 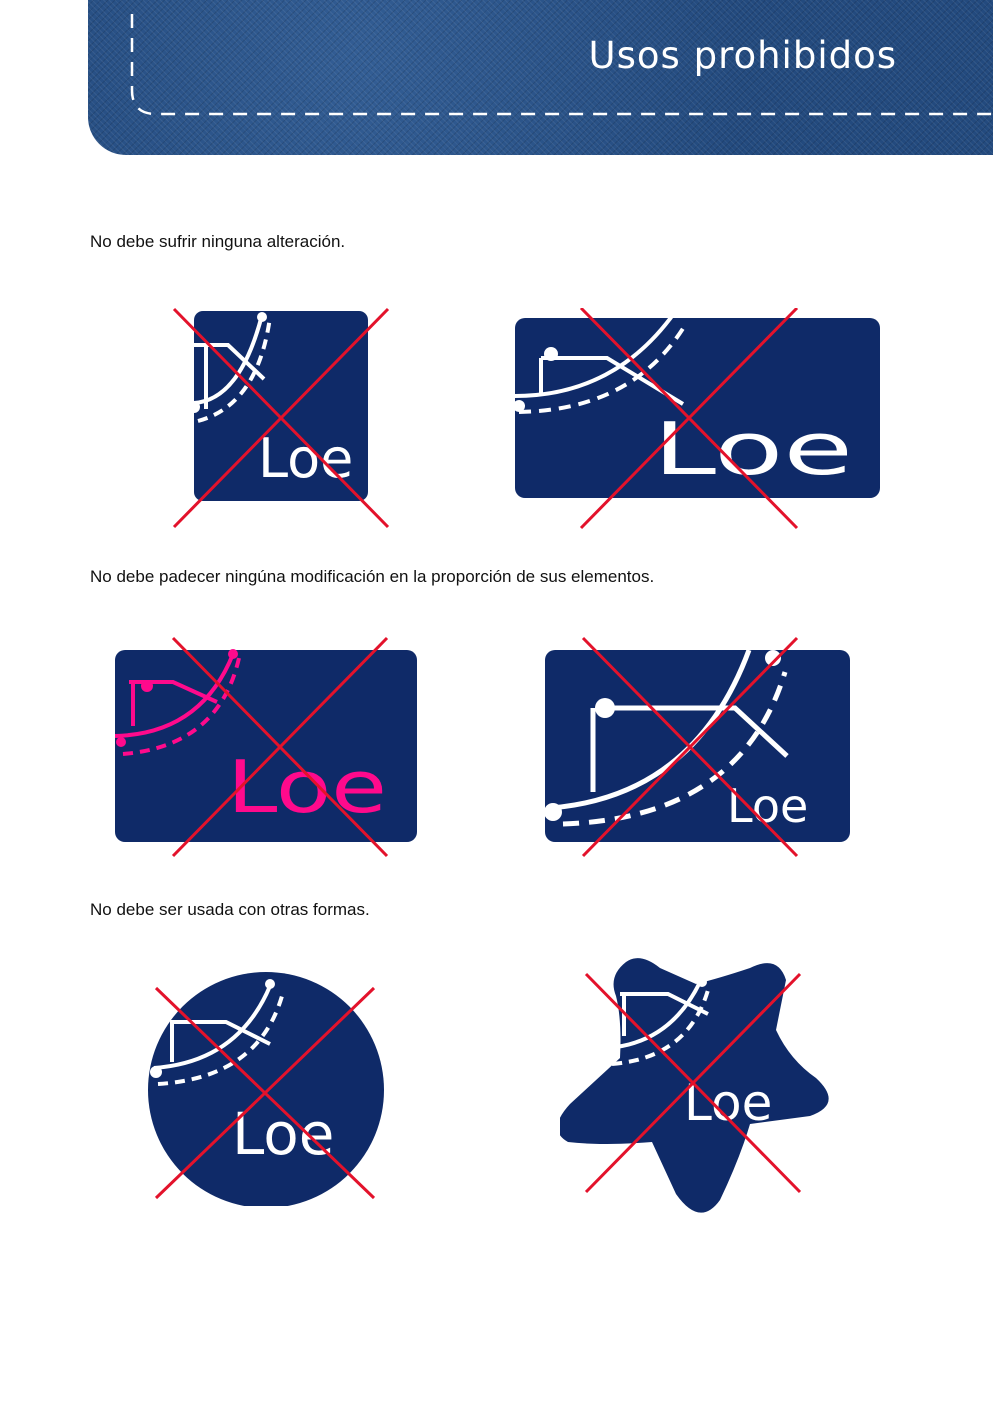 I want to click on logo-example-resized: Loe, so click(x=697, y=747).